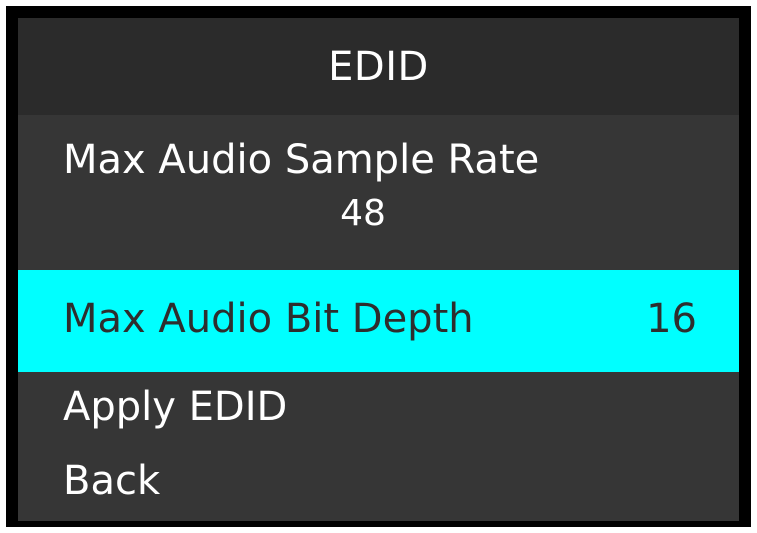 The image size is (757, 533). Describe the element at coordinates (112, 481) in the screenshot. I see `menu-item-label: Back` at that location.